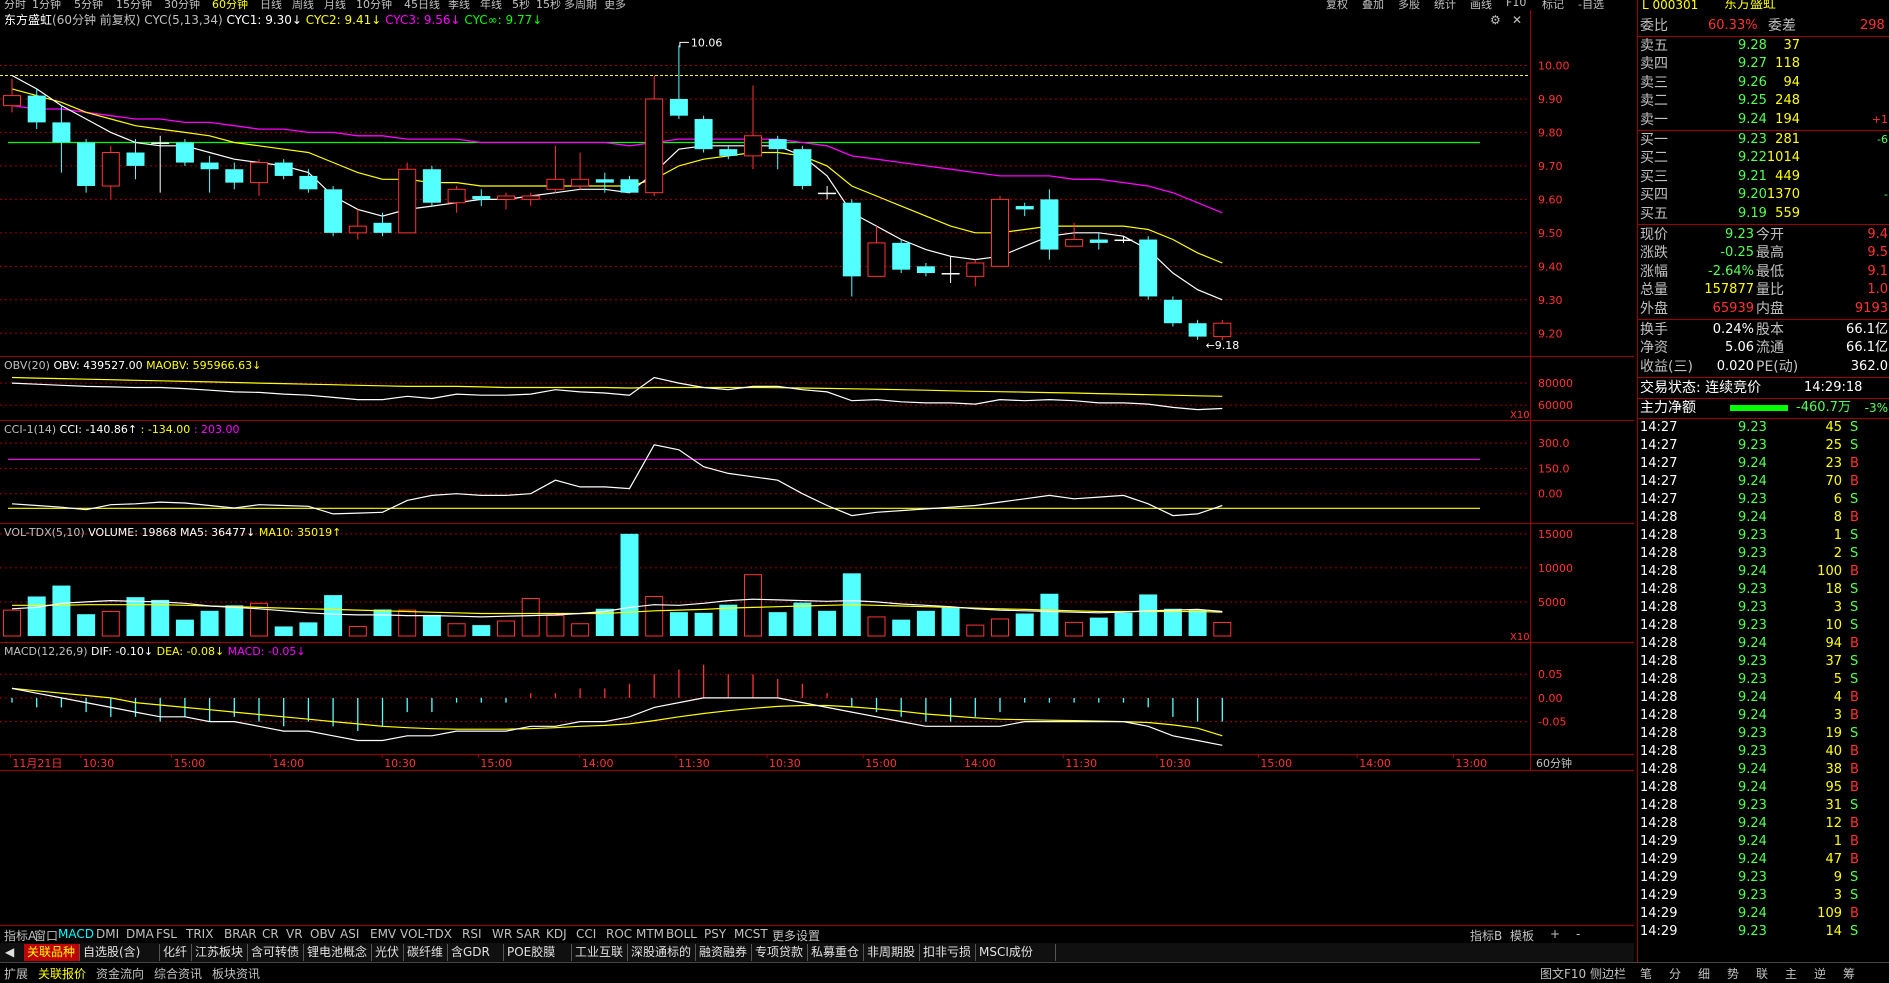 Image resolution: width=1889 pixels, height=983 pixels. I want to click on tool-button: 标记, so click(1553, 5).